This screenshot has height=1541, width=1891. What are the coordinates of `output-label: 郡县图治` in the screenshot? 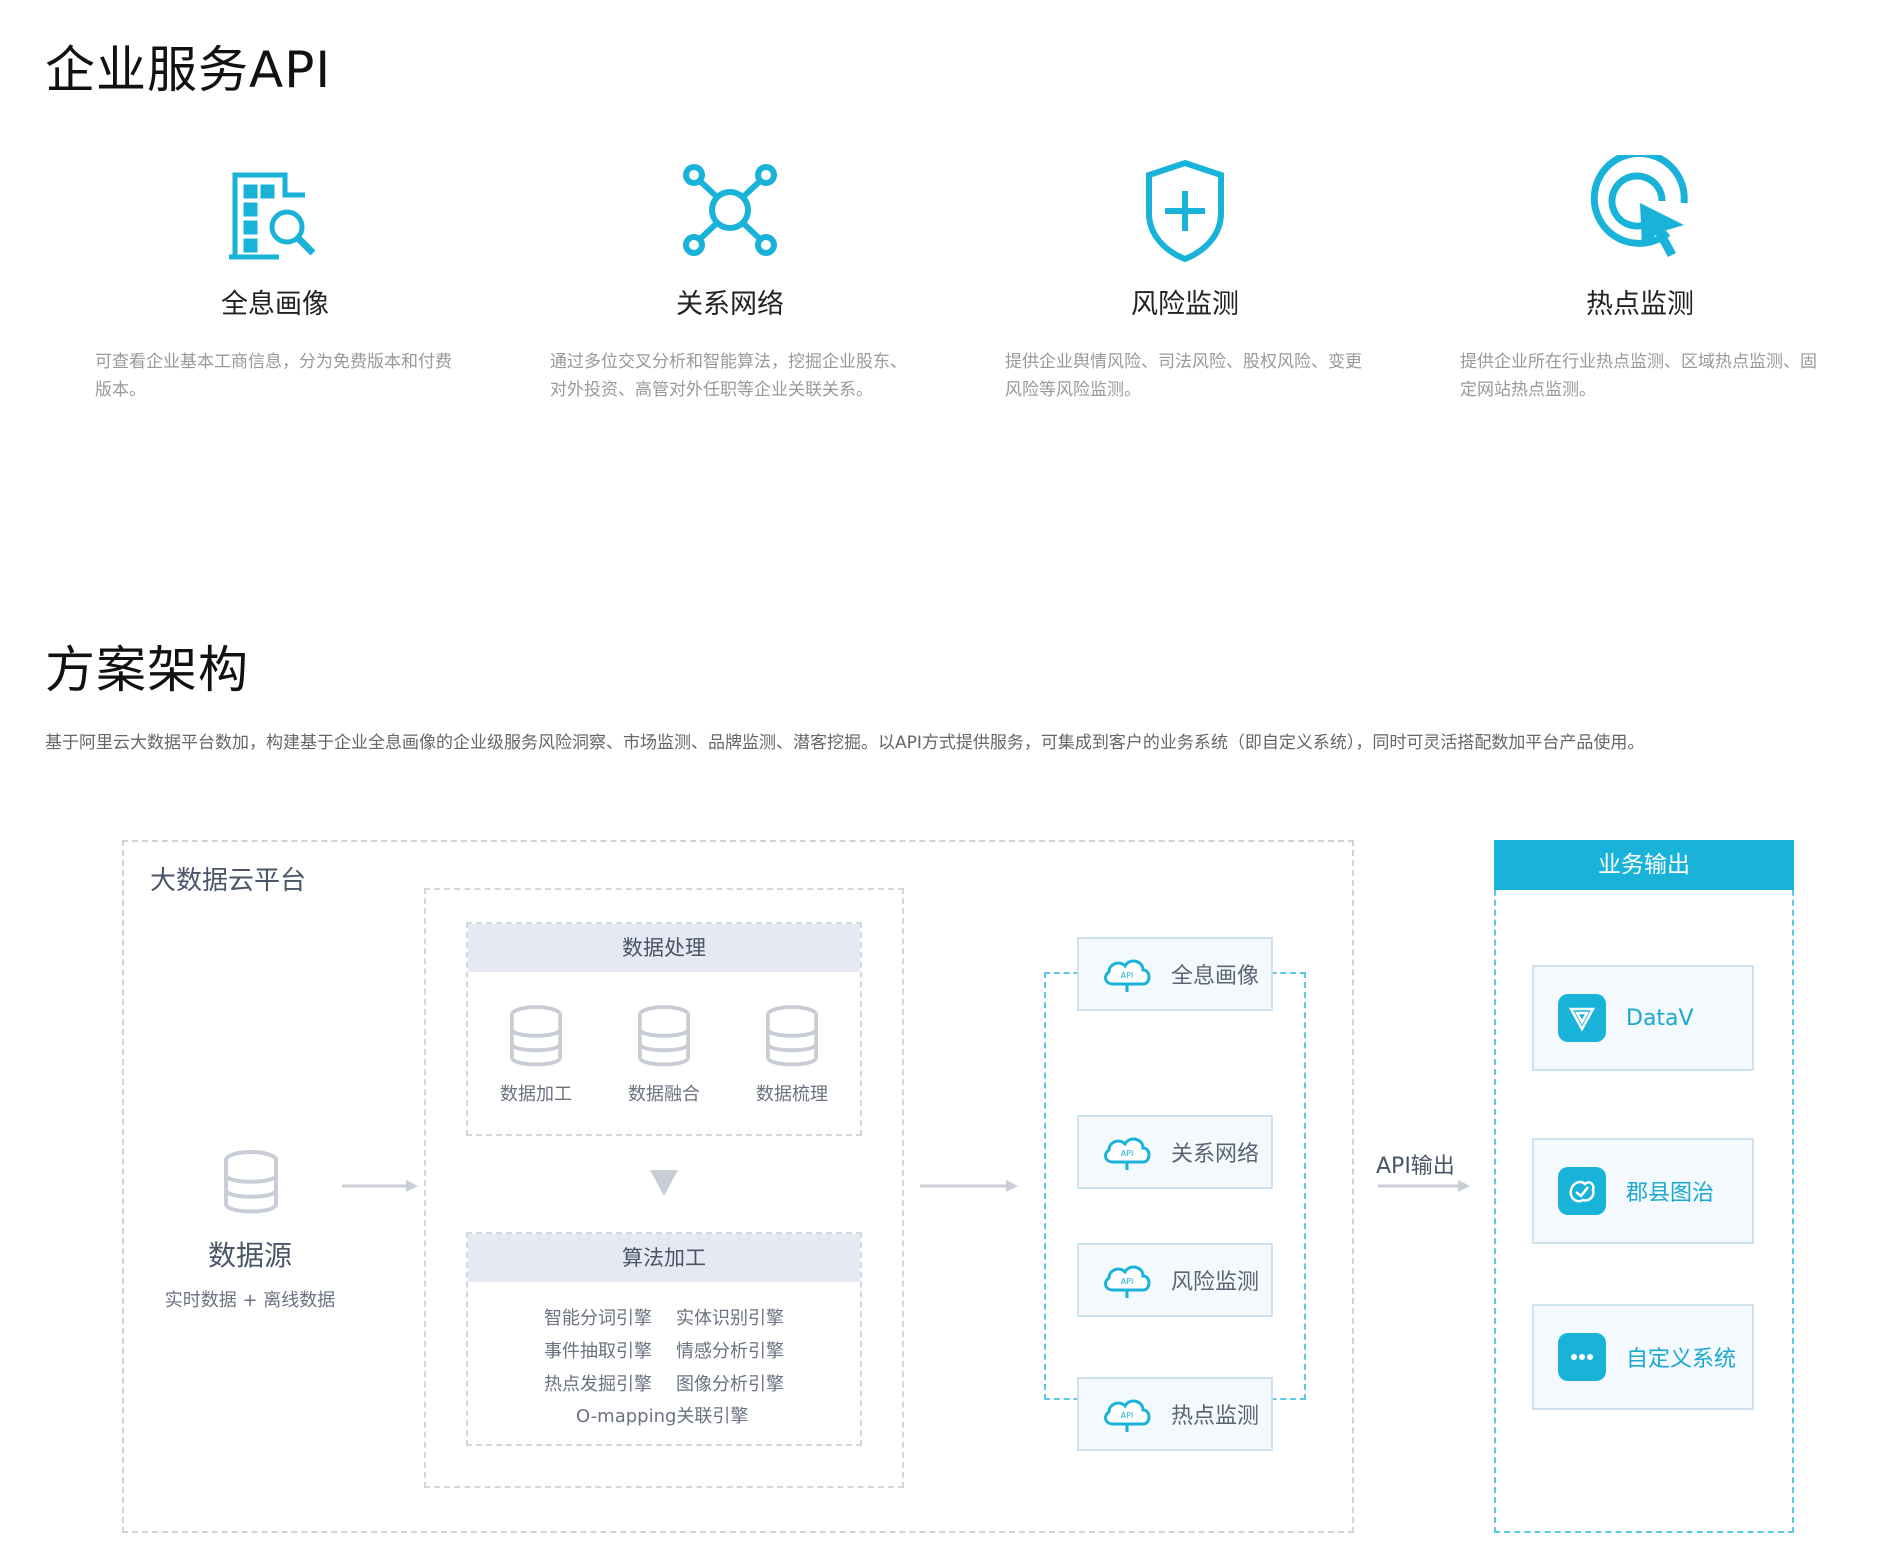 It's located at (1670, 1193).